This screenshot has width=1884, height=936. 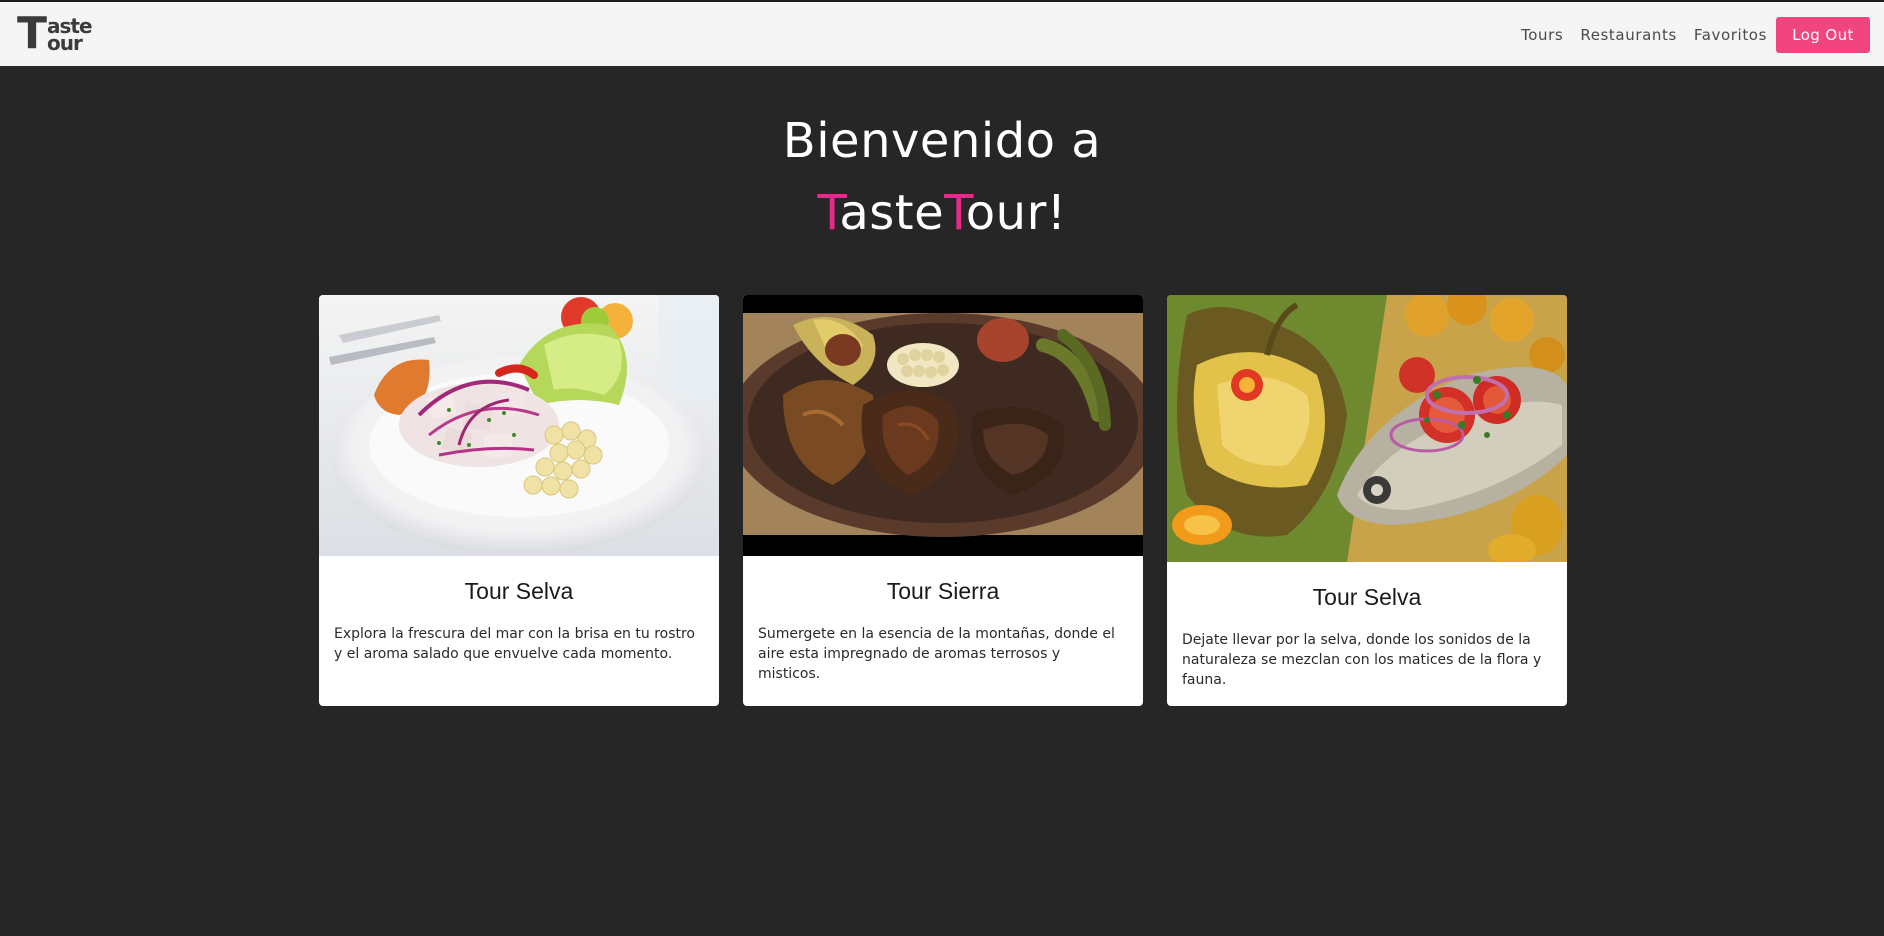 What do you see at coordinates (1730, 35) in the screenshot?
I see `nav-link-favoritos: Favoritos` at bounding box center [1730, 35].